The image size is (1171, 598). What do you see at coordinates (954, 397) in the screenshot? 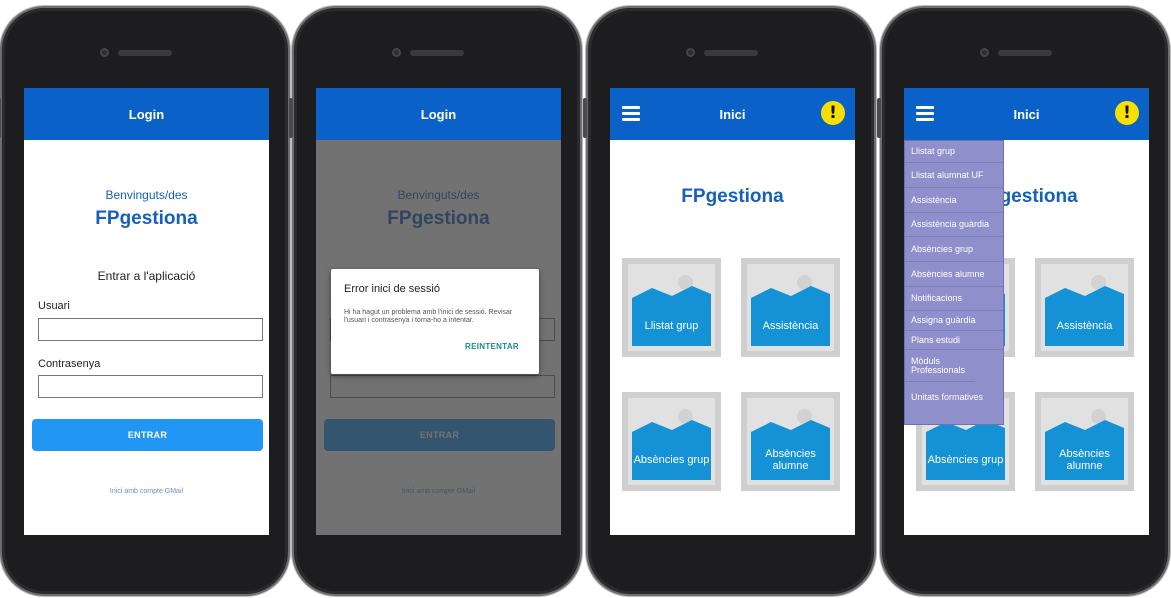
I see `menu-item-unitats-formatives: Unitats formatives` at bounding box center [954, 397].